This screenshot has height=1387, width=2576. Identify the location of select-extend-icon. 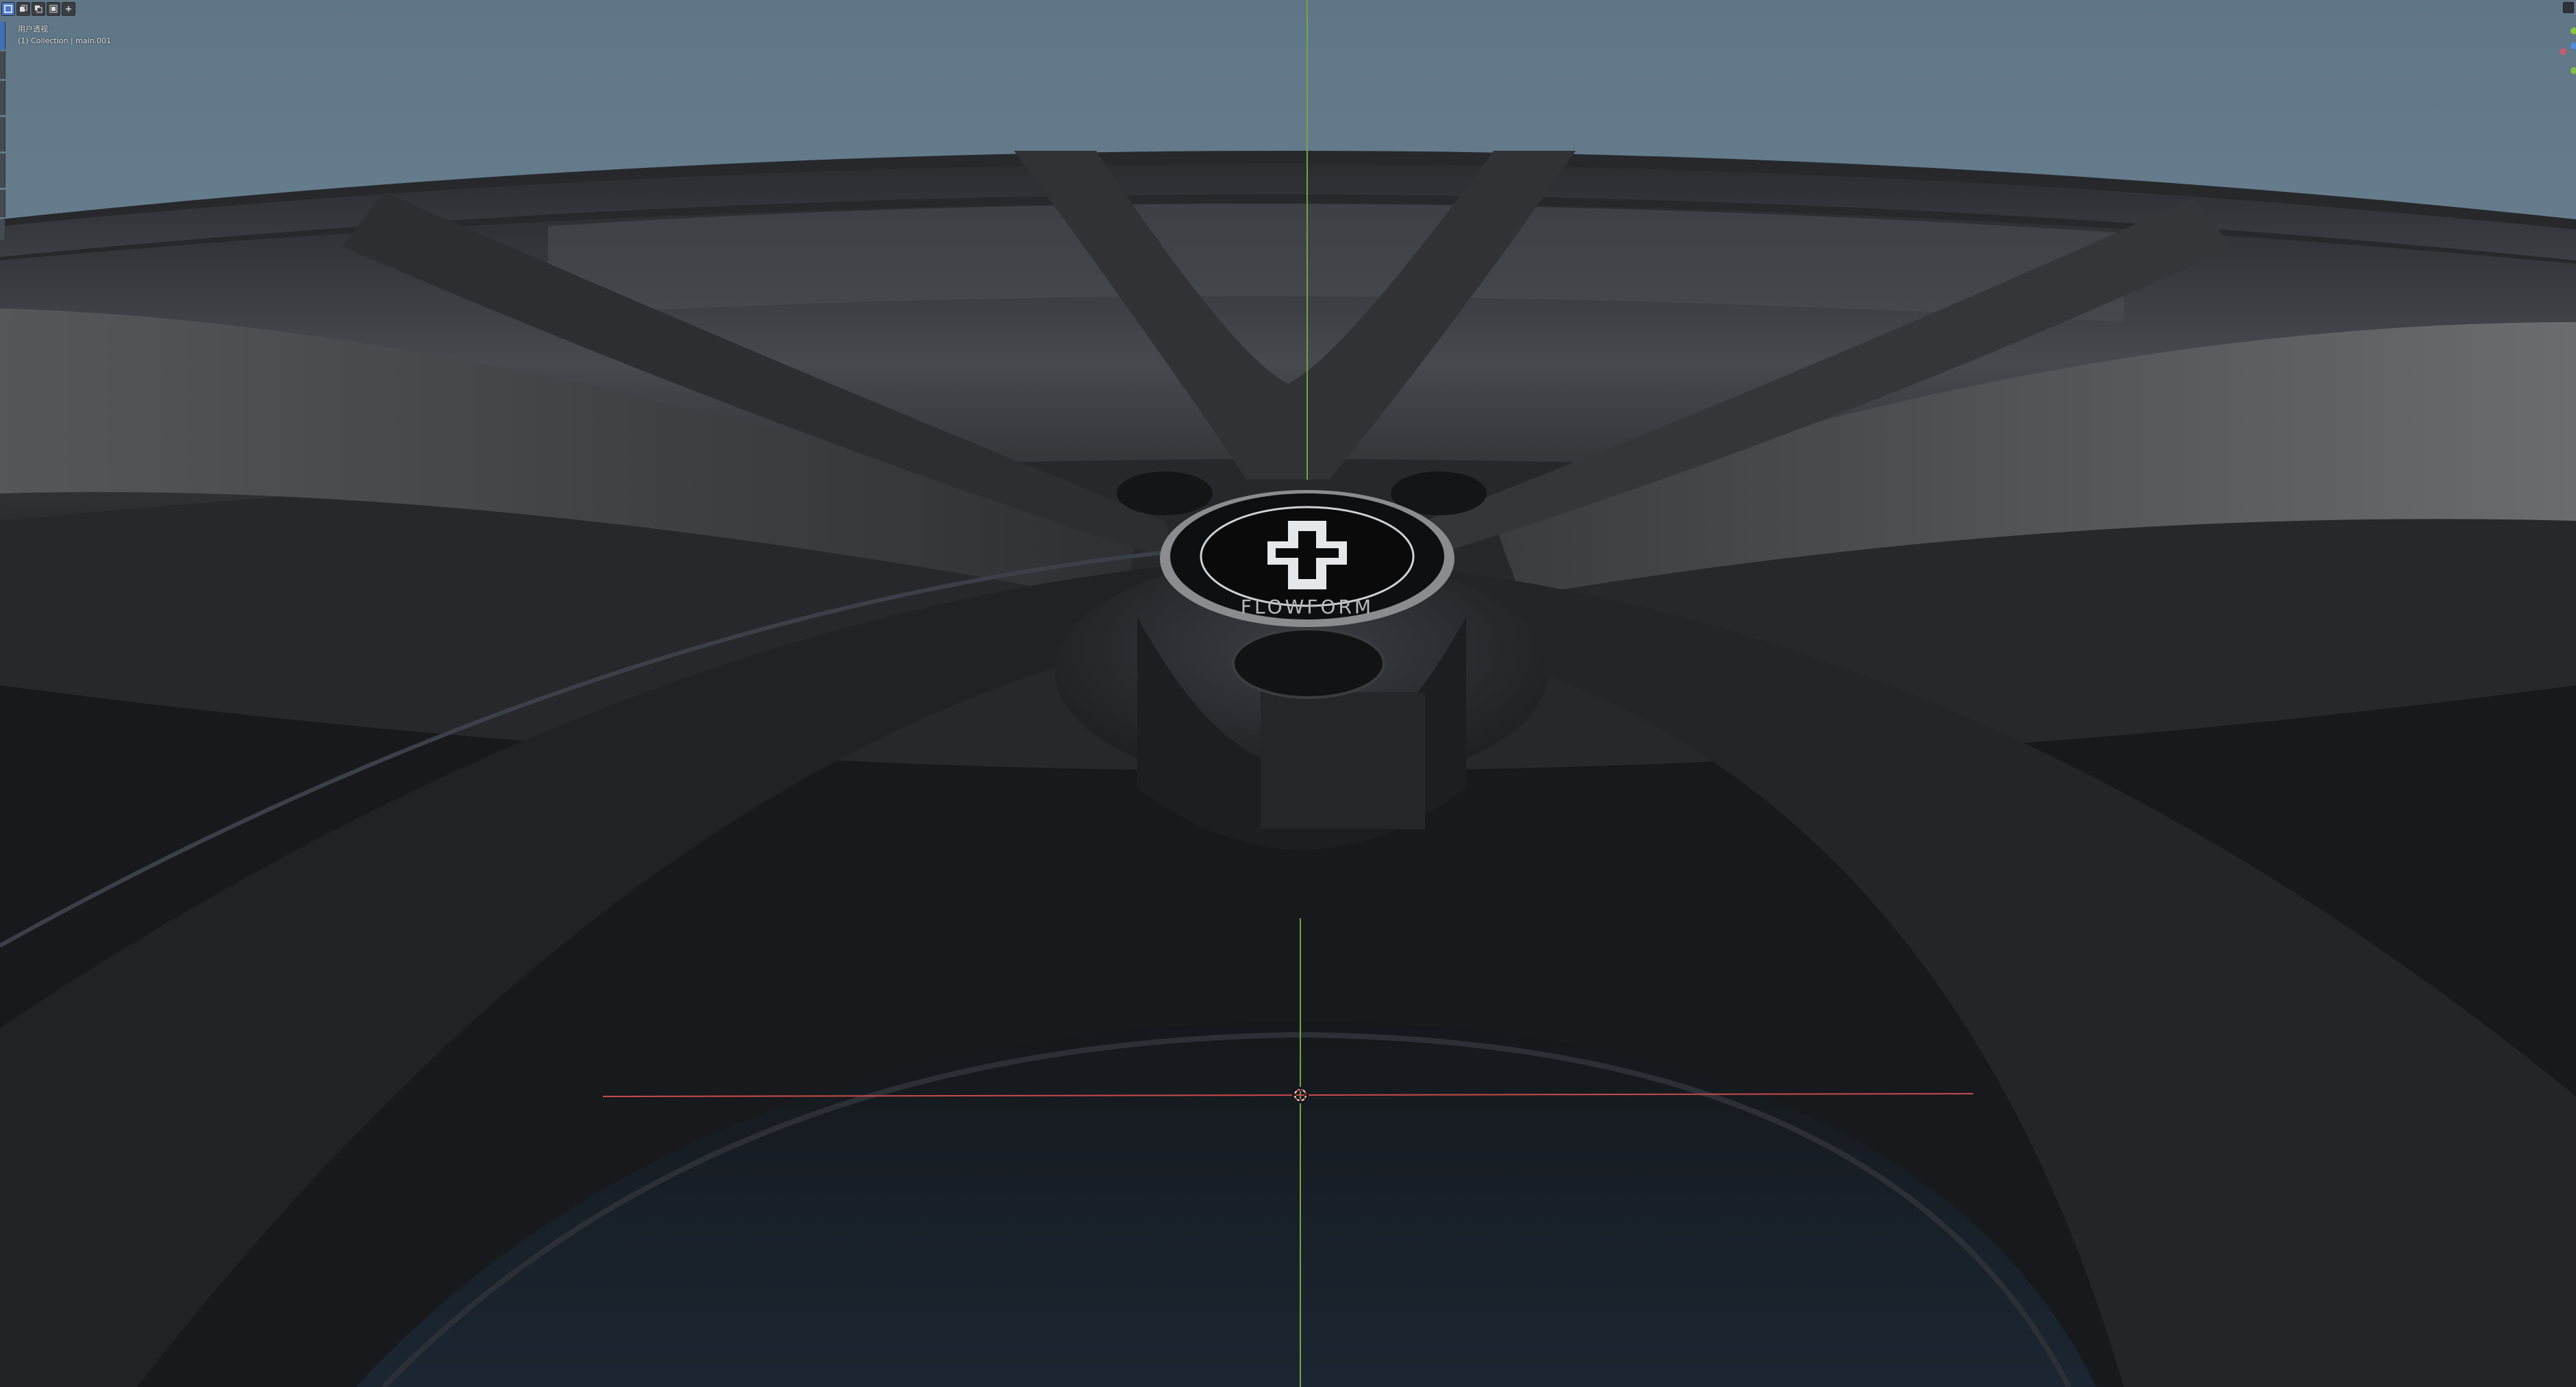
(23, 8).